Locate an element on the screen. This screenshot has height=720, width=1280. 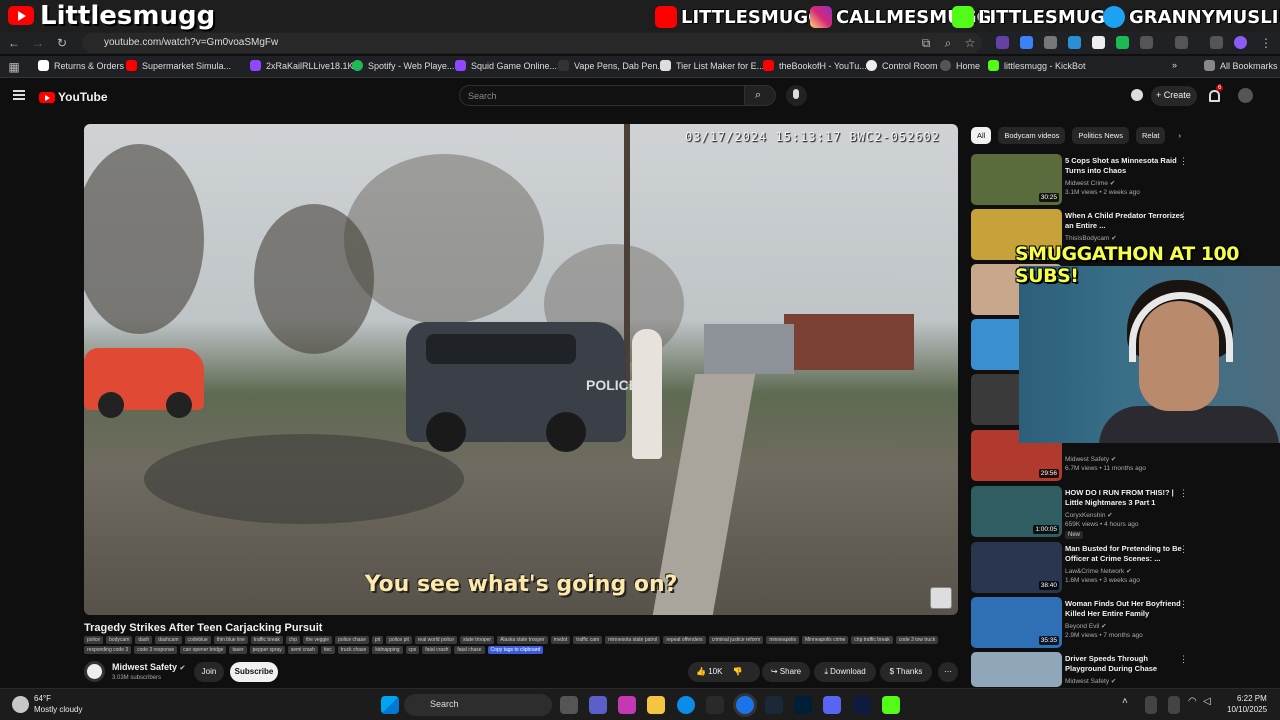
tag-chip: cps is located at coordinates (412, 650).